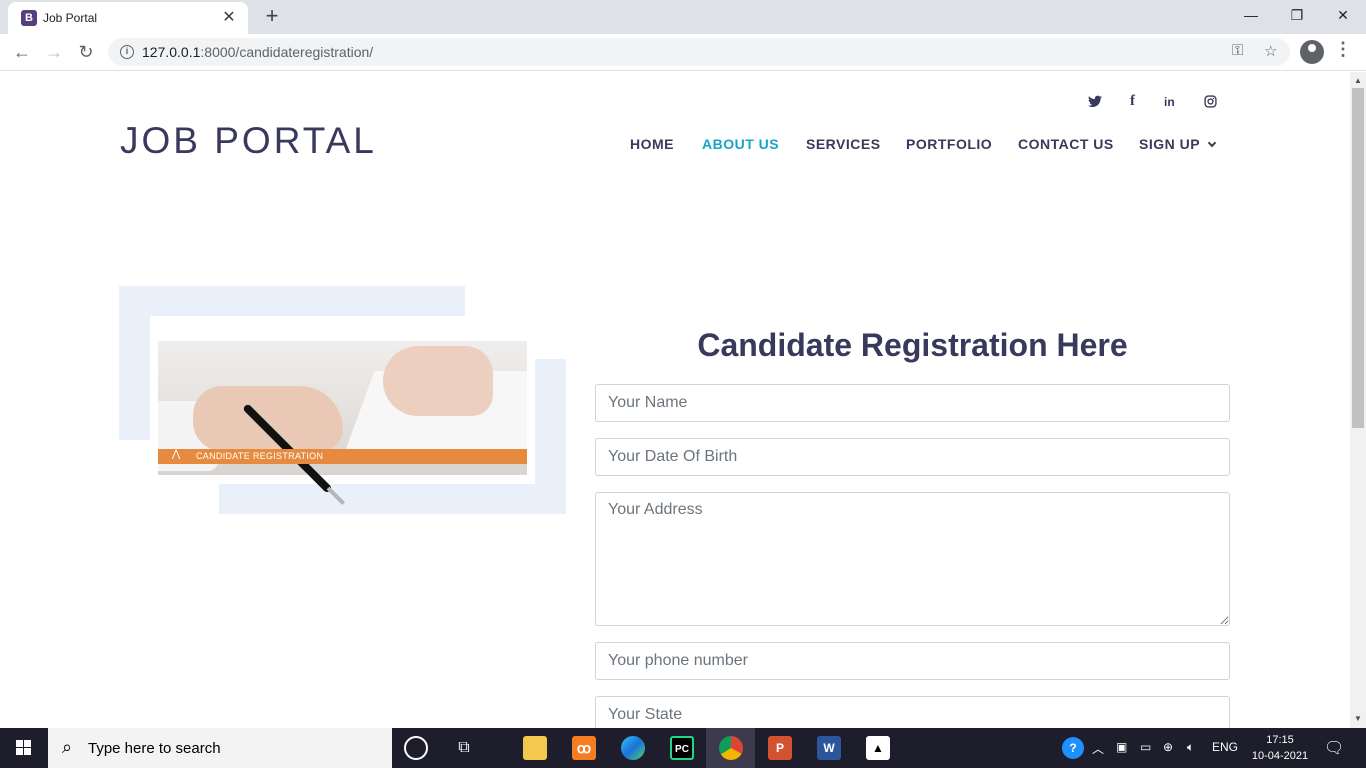  Describe the element at coordinates (127, 52) in the screenshot. I see `site-info-icon: i` at that location.